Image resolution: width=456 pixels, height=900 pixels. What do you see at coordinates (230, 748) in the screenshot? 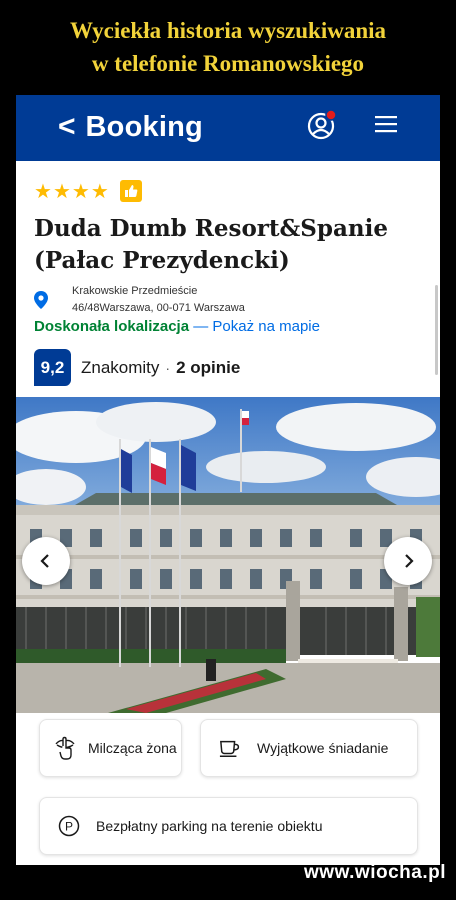
I see `coffee-cup-icon` at bounding box center [230, 748].